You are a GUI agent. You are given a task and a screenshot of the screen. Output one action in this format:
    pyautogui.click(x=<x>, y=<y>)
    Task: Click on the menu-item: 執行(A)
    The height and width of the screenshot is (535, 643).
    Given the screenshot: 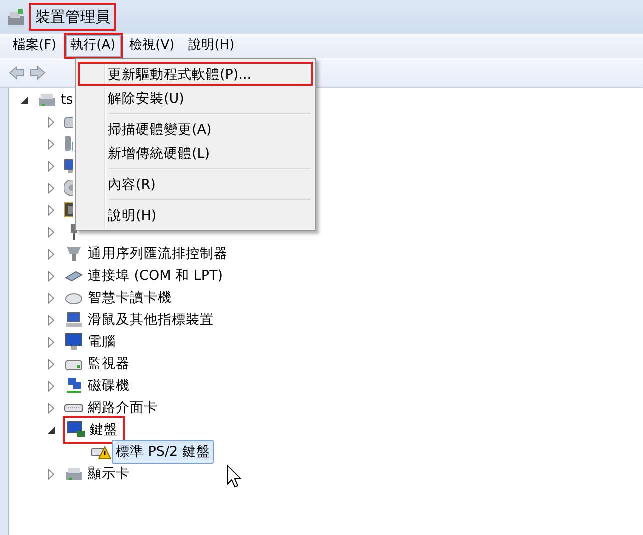 What is the action you would take?
    pyautogui.click(x=93, y=46)
    